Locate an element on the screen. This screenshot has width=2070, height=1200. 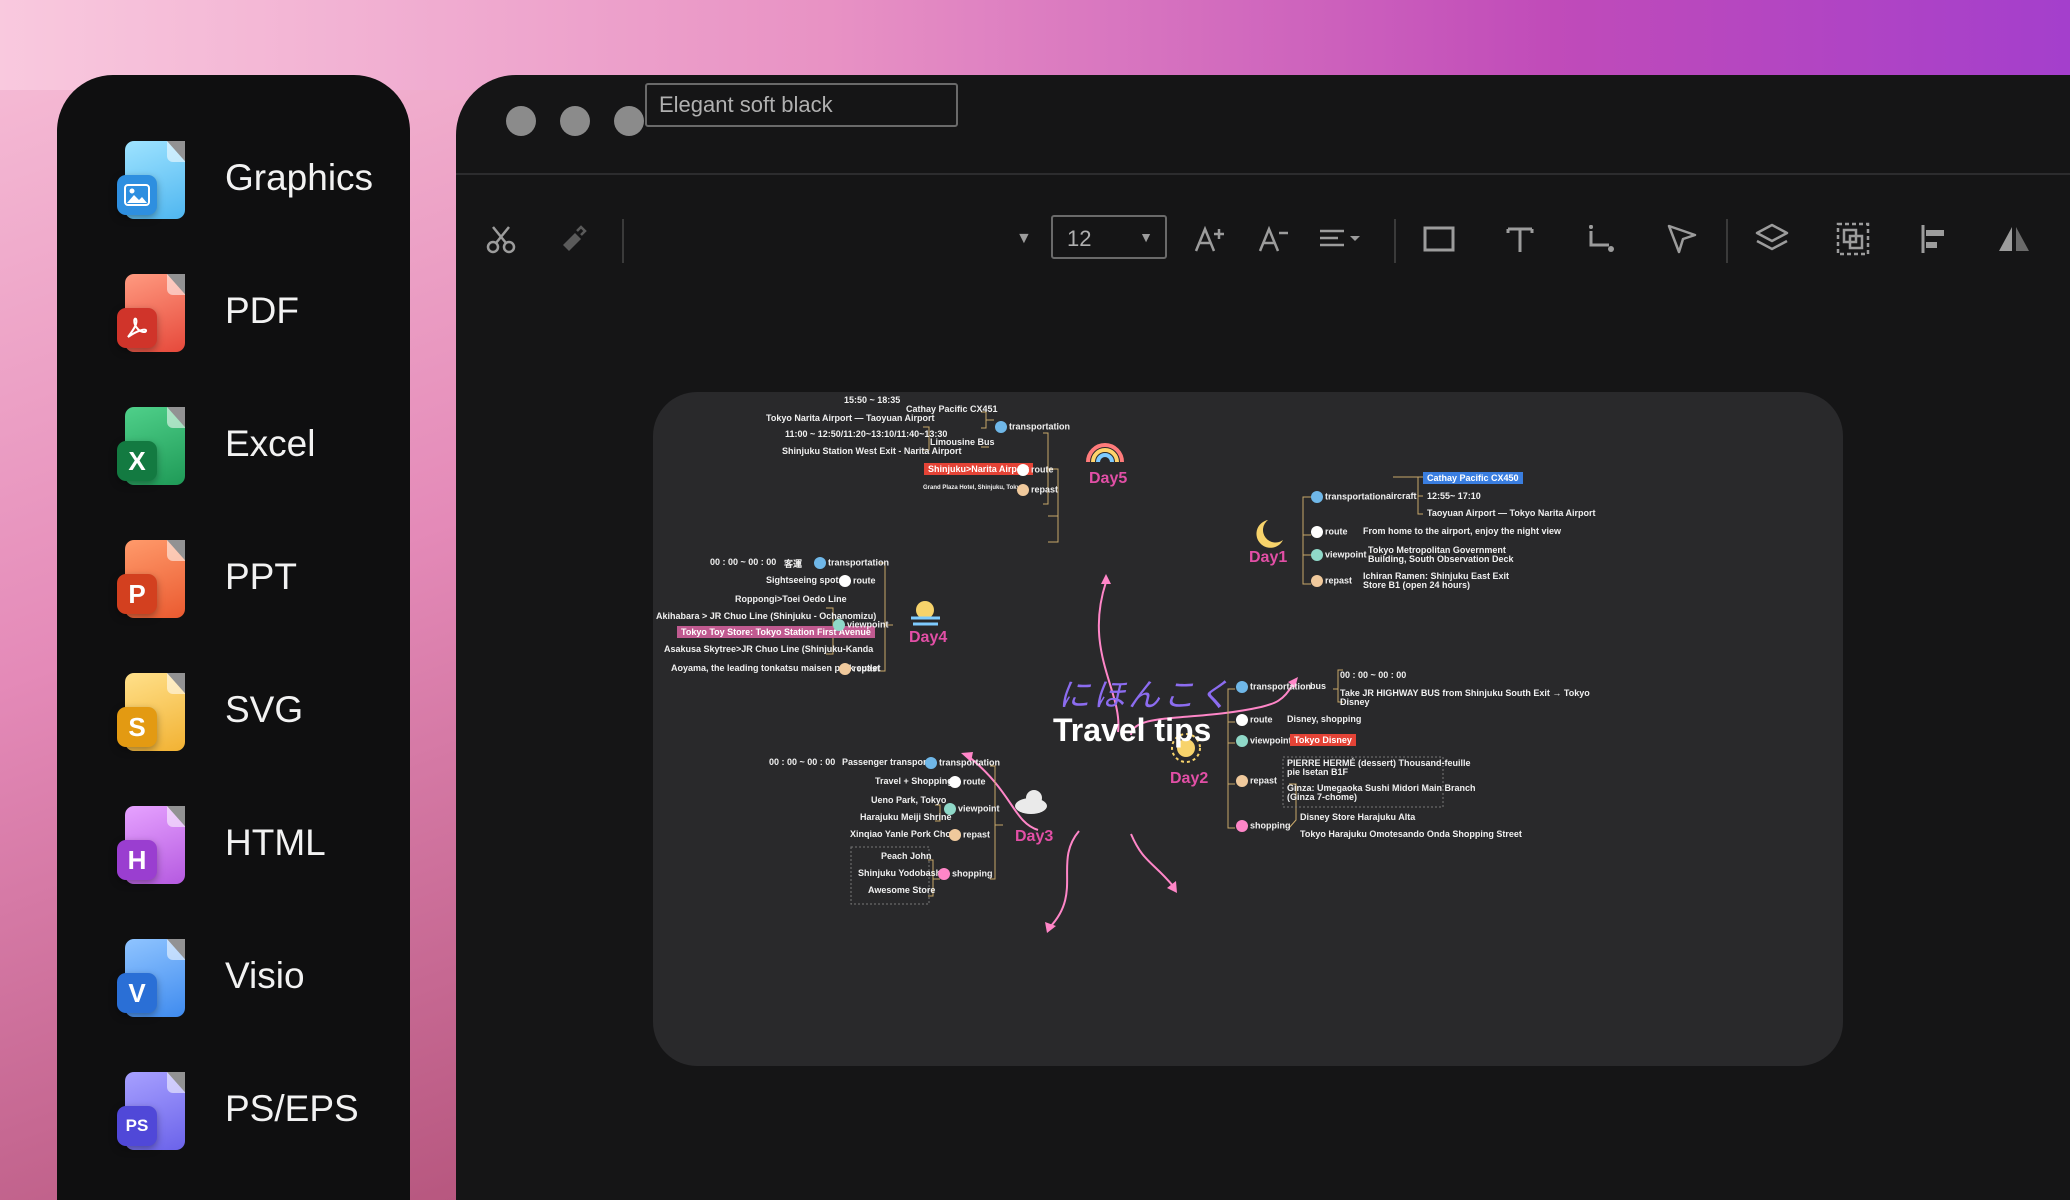
day2-repast-text2: pie Isetan B1F is located at coordinates (1317, 772).